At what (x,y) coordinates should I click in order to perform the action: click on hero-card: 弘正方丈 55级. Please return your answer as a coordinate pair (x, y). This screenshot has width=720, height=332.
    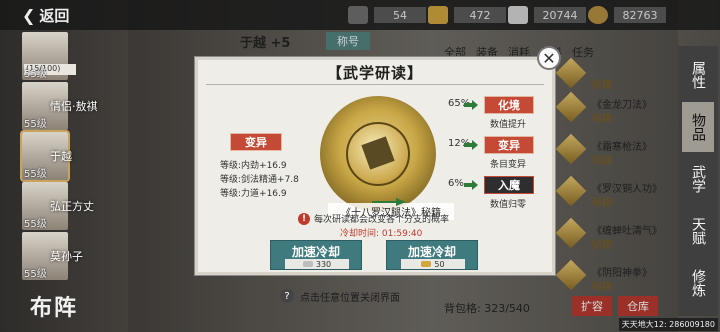
    Looking at the image, I should click on (59, 206).